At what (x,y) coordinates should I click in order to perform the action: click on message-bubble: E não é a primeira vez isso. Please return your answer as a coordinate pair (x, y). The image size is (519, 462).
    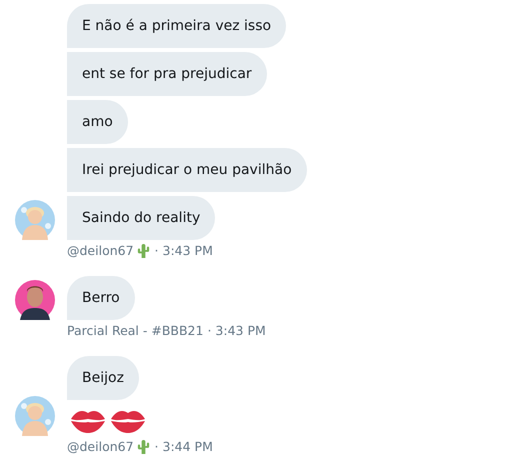
    Looking at the image, I should click on (176, 26).